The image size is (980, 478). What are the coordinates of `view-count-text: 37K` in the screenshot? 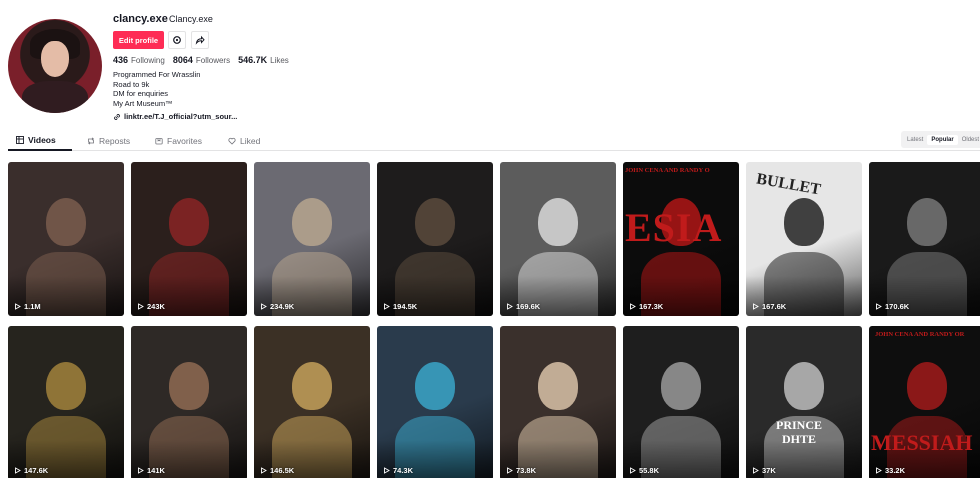 It's located at (769, 470).